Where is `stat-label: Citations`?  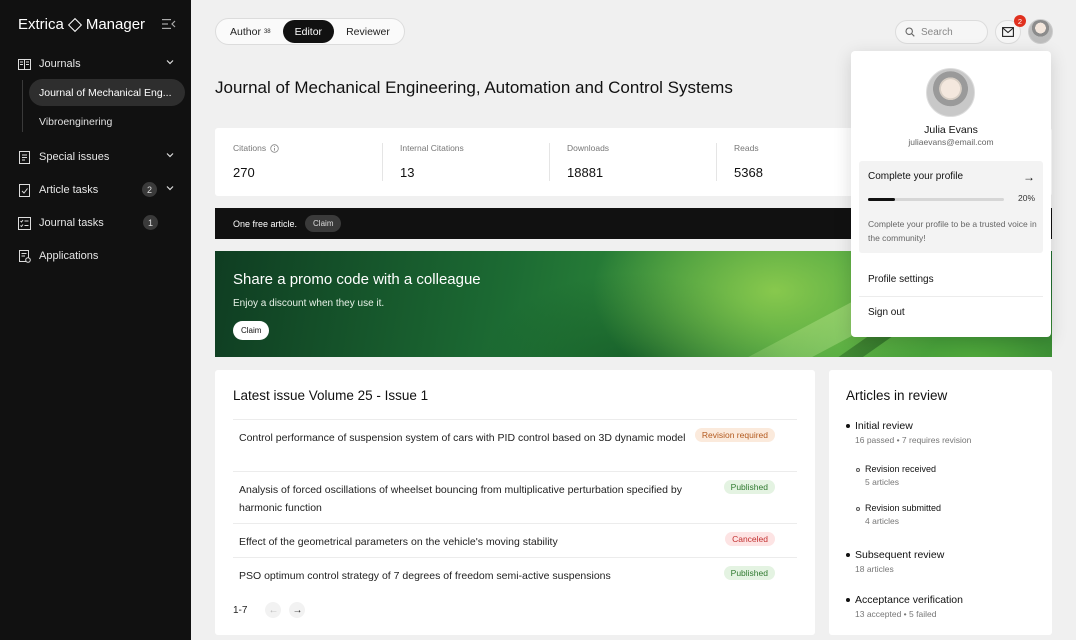
stat-label: Citations is located at coordinates (256, 148).